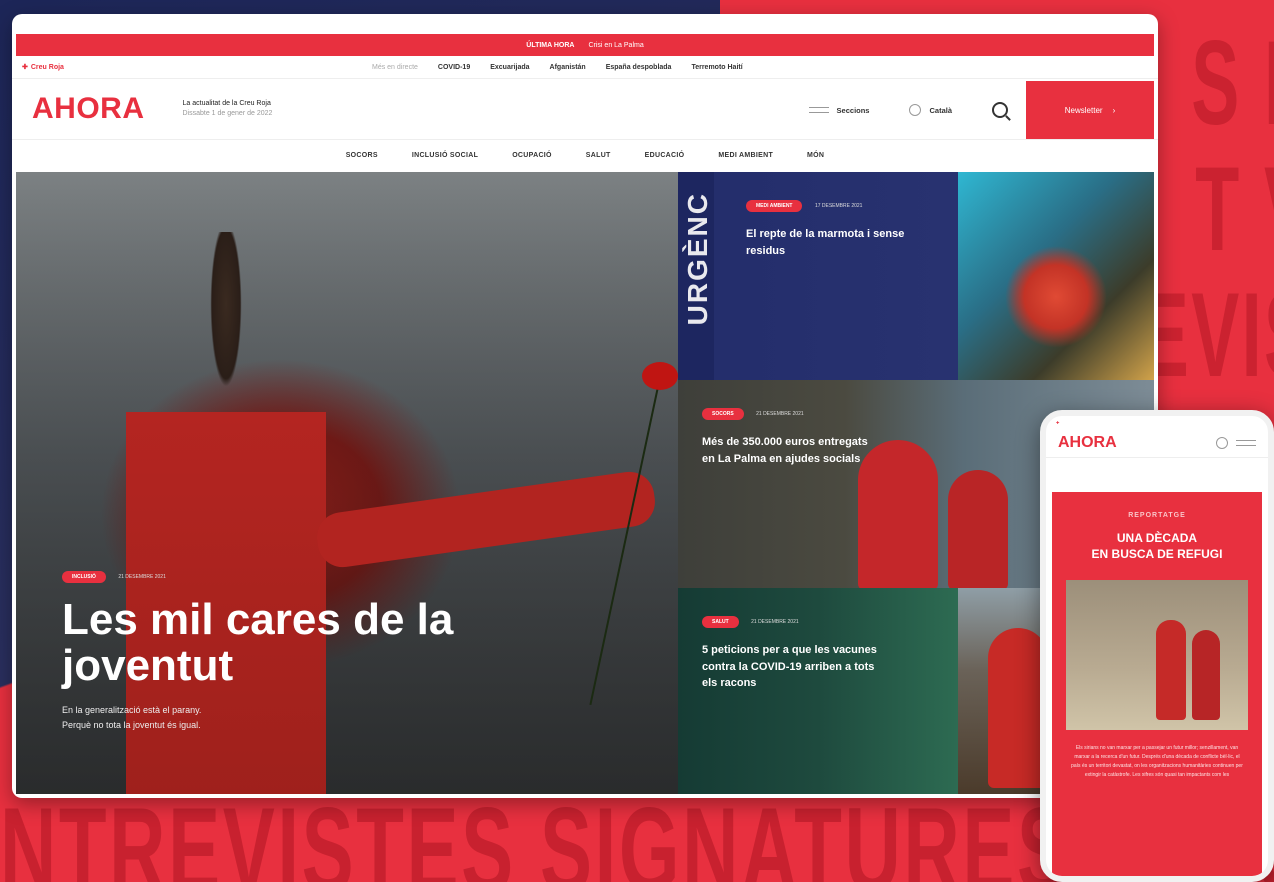 The width and height of the screenshot is (1274, 882). Describe the element at coordinates (227, 113) in the screenshot. I see `current-date: Dissabte 1 de gener de 2022` at that location.